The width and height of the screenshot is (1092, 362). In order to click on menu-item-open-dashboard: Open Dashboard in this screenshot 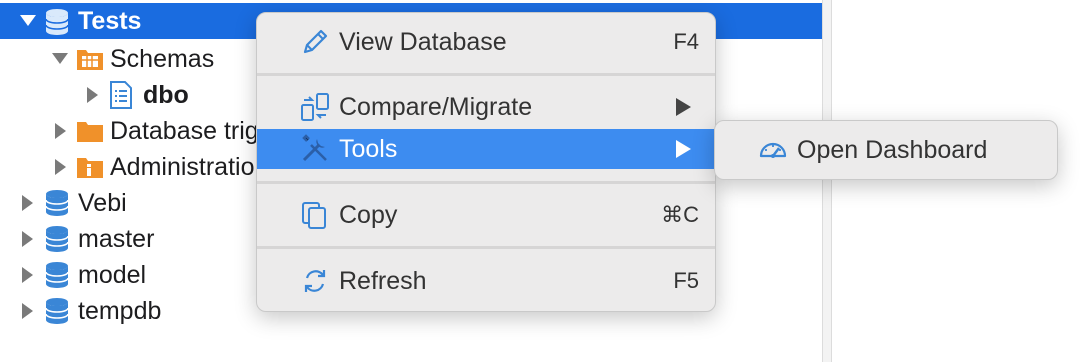, I will do `click(886, 150)`.